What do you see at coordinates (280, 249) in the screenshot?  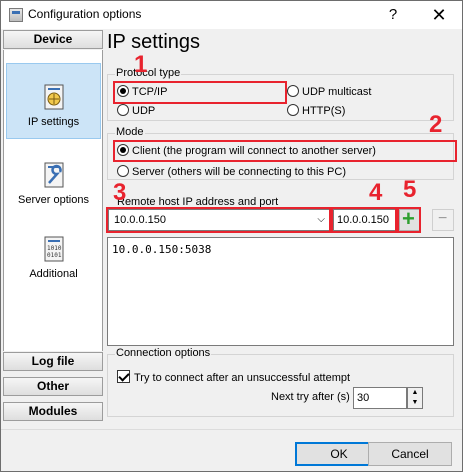 I see `list-item: 10.0.0.150:5038` at bounding box center [280, 249].